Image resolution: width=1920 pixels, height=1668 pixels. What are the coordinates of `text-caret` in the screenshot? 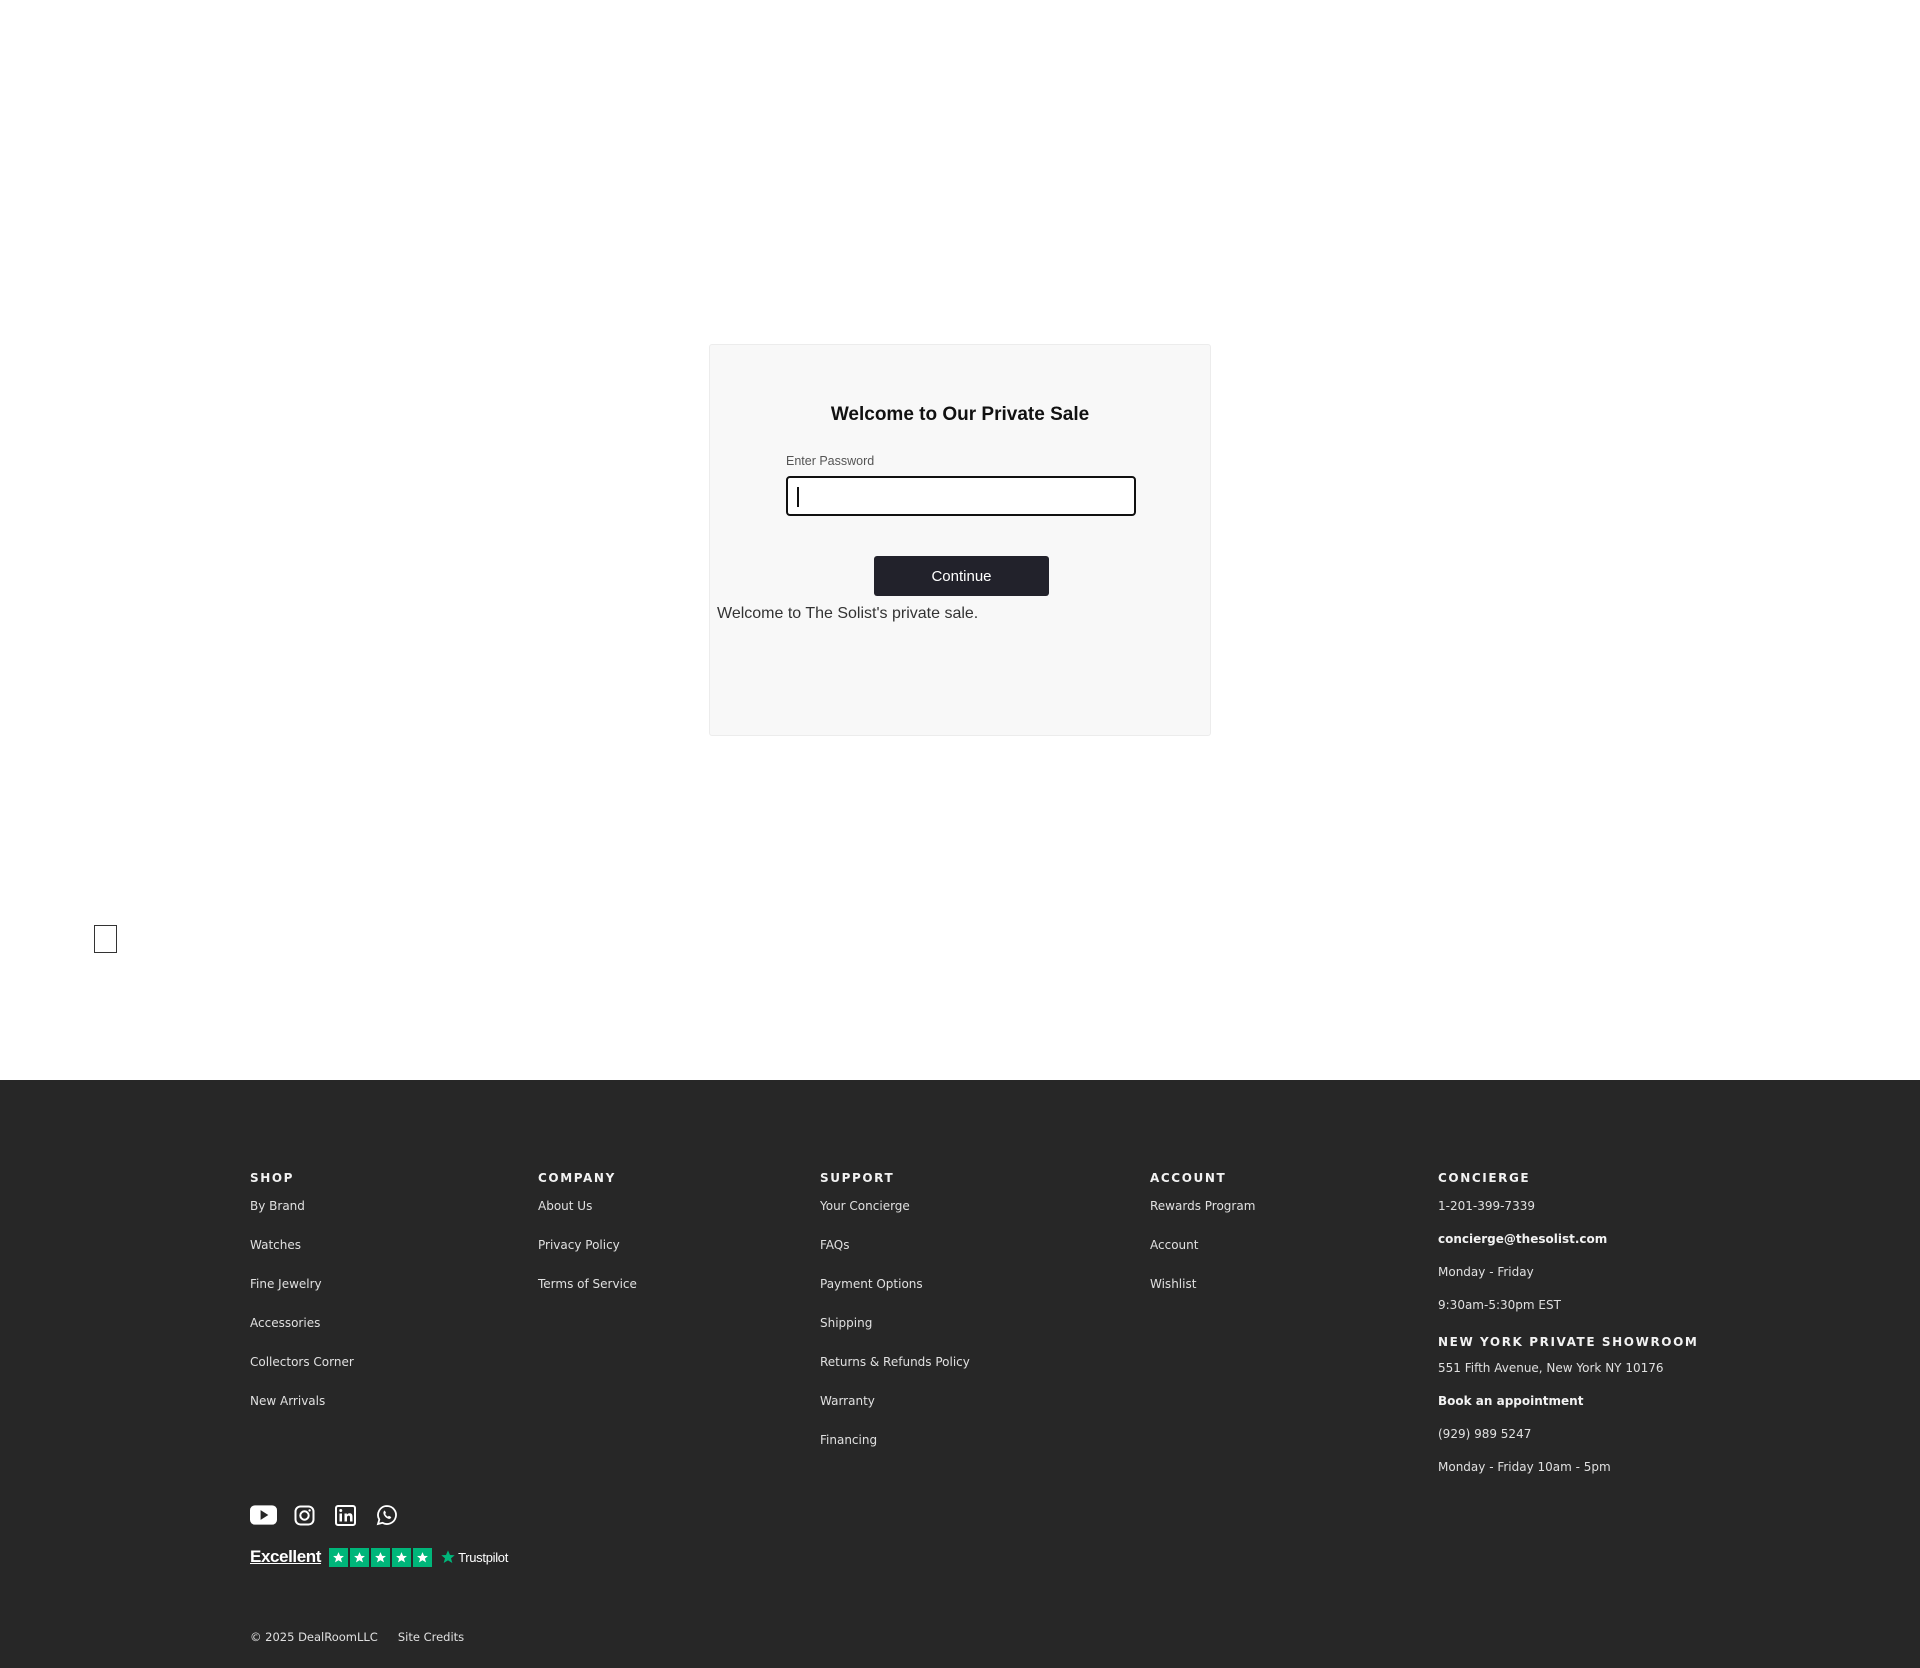 It's located at (798, 497).